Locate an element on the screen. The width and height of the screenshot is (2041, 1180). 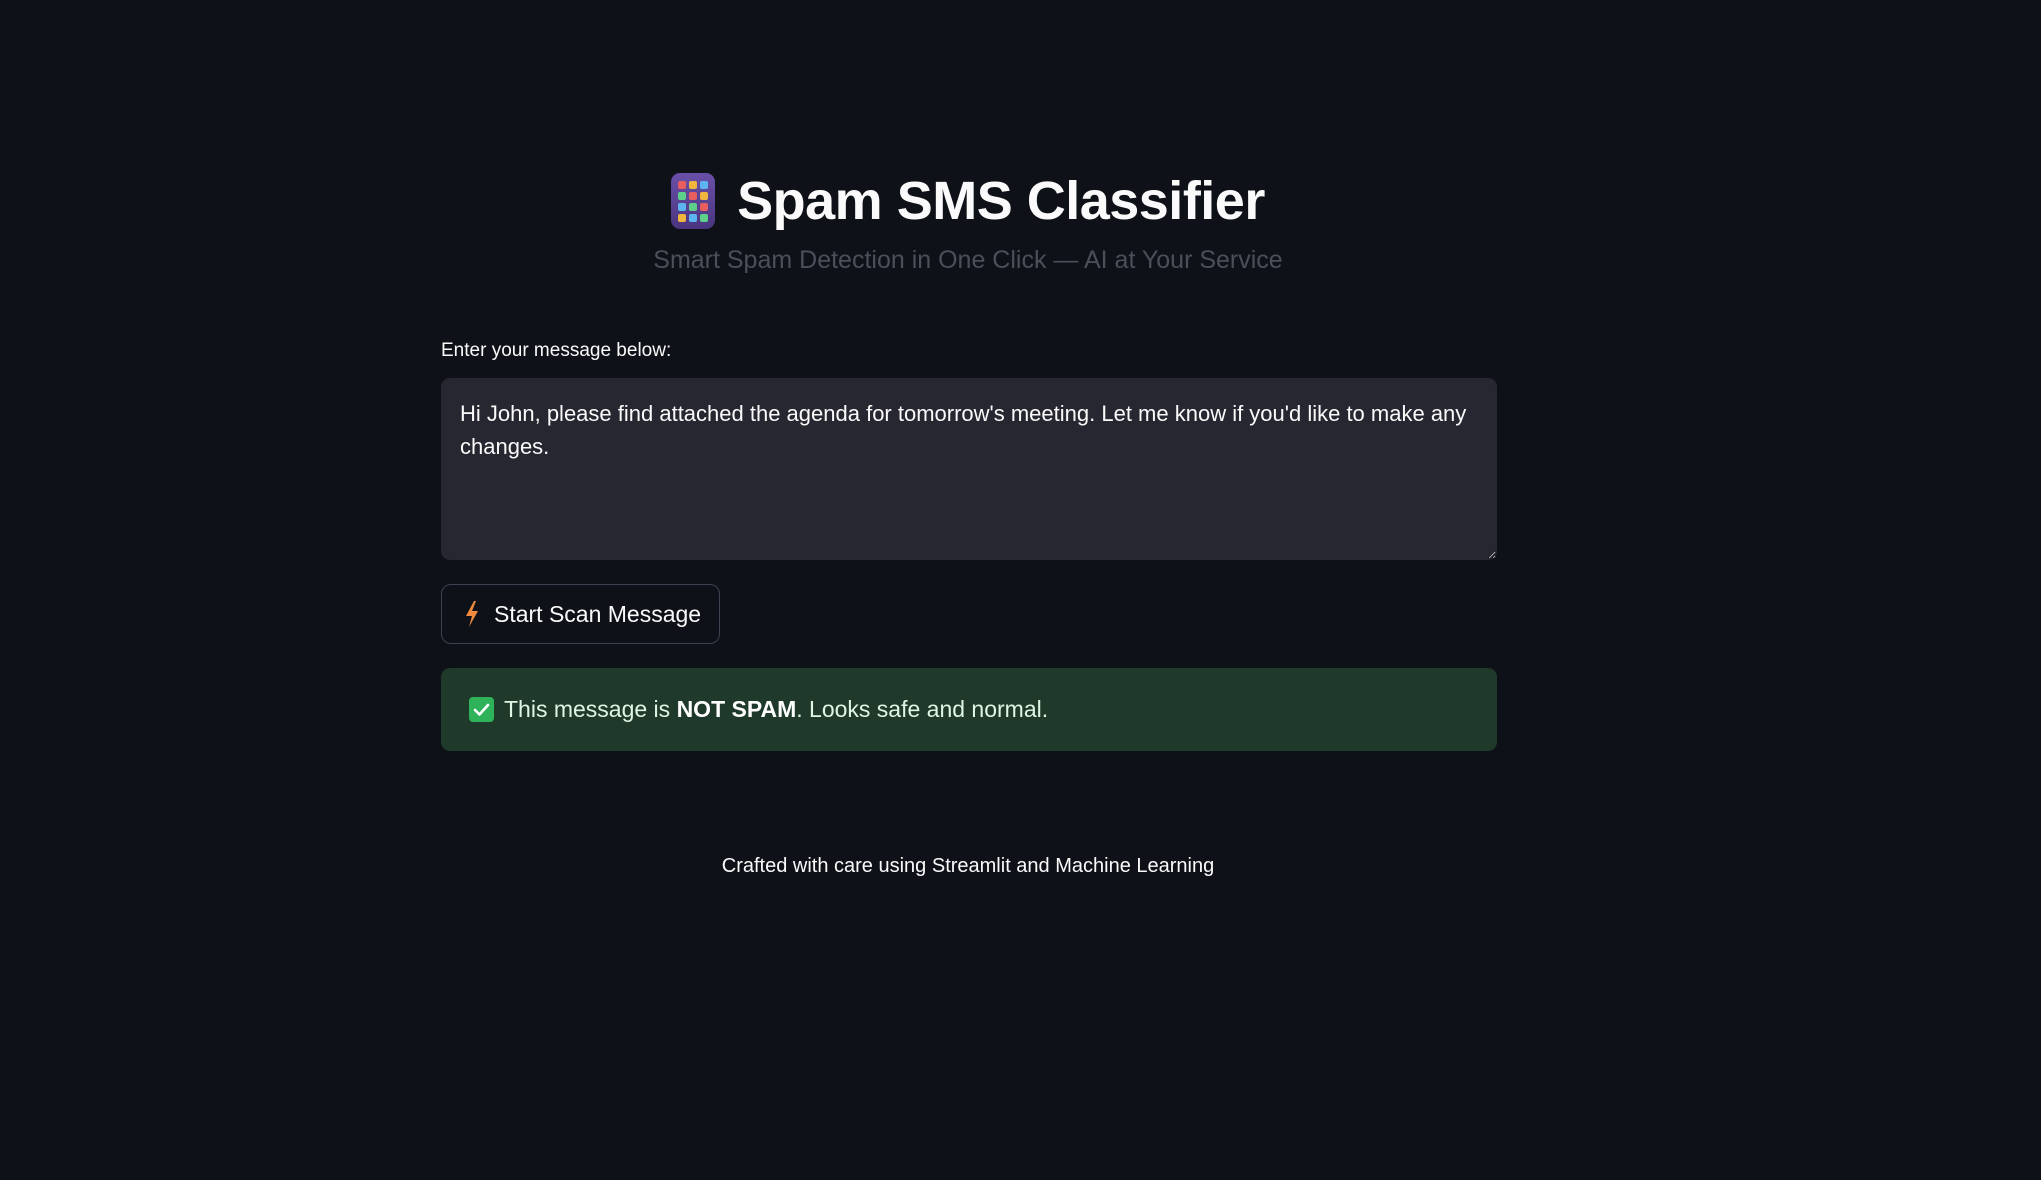
message-label: Enter your message below: is located at coordinates (556, 350).